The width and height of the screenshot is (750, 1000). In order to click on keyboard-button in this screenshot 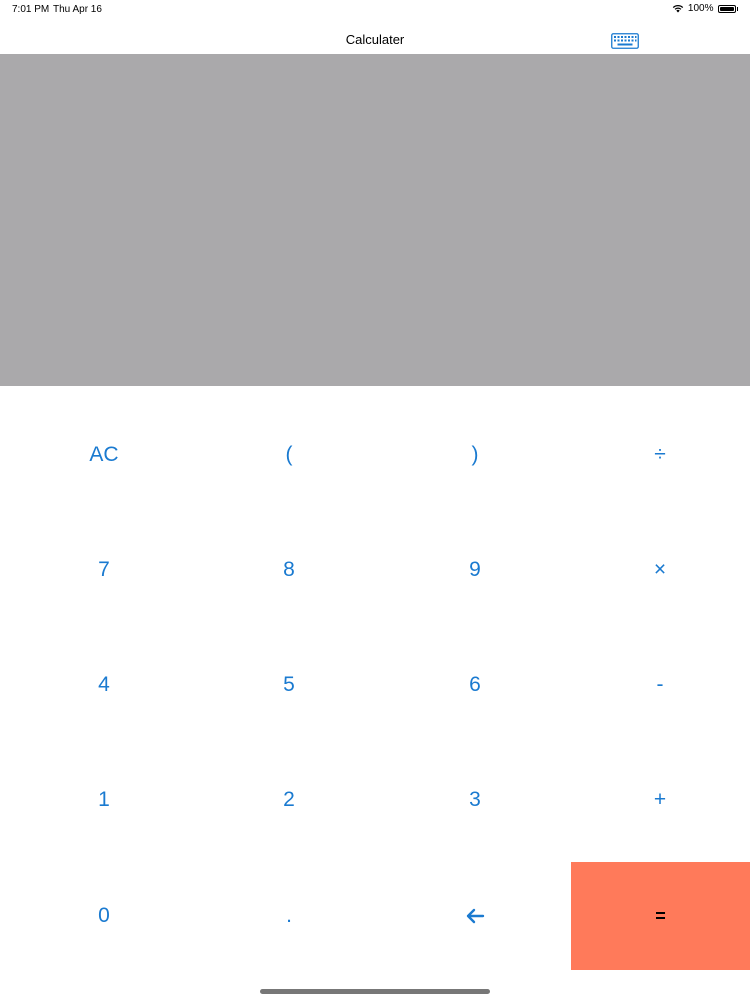, I will do `click(625, 41)`.